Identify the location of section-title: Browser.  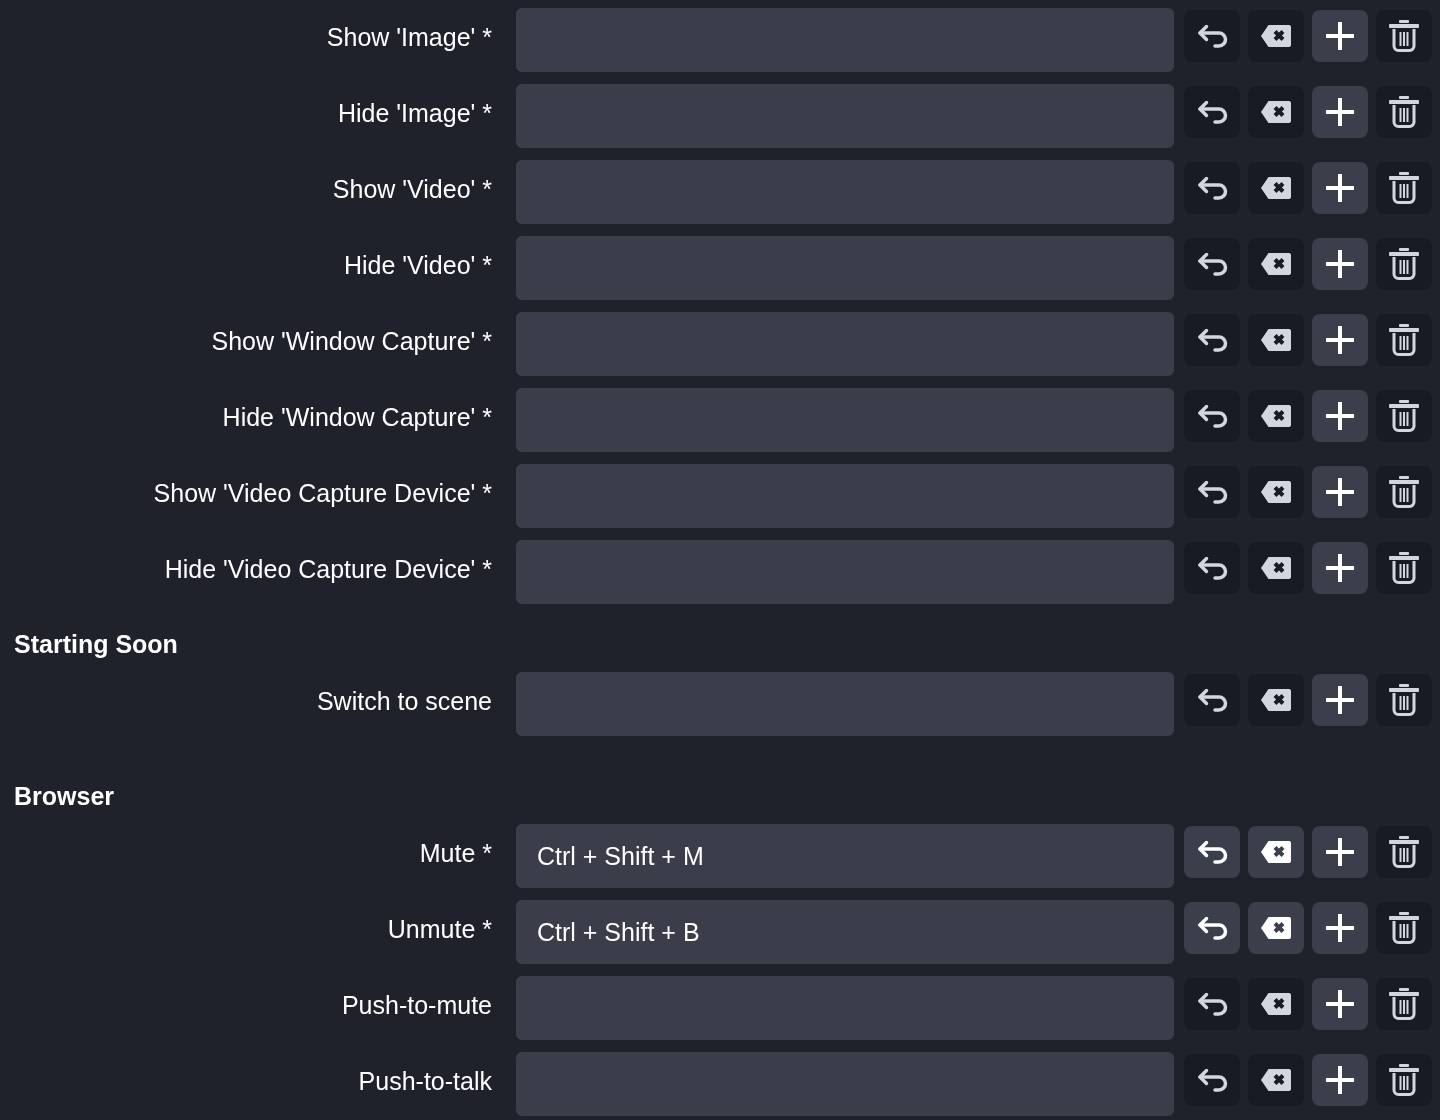
(64, 796).